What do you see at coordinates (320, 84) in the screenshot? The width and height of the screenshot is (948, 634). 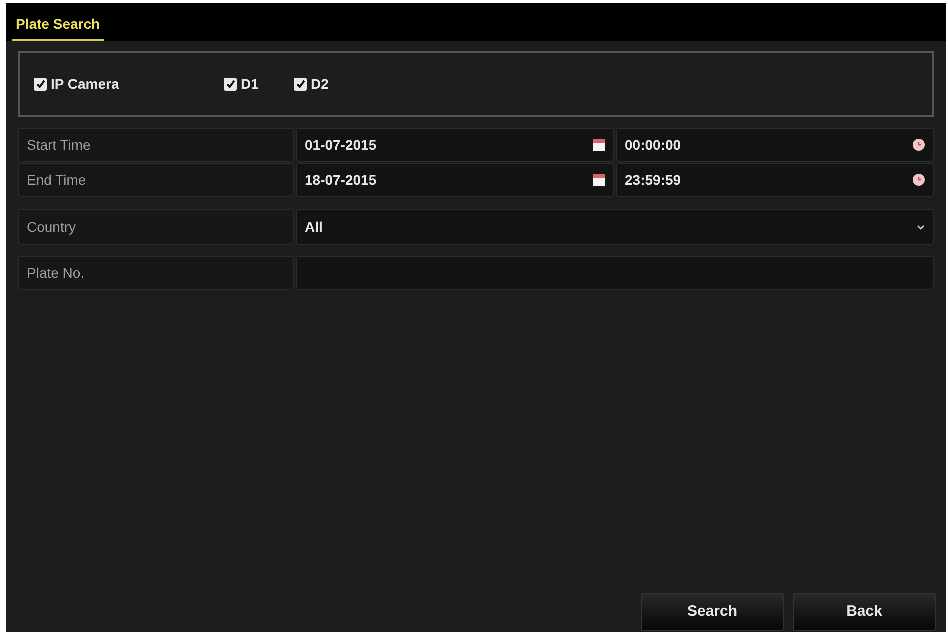 I see `checkbox-label: D2` at bounding box center [320, 84].